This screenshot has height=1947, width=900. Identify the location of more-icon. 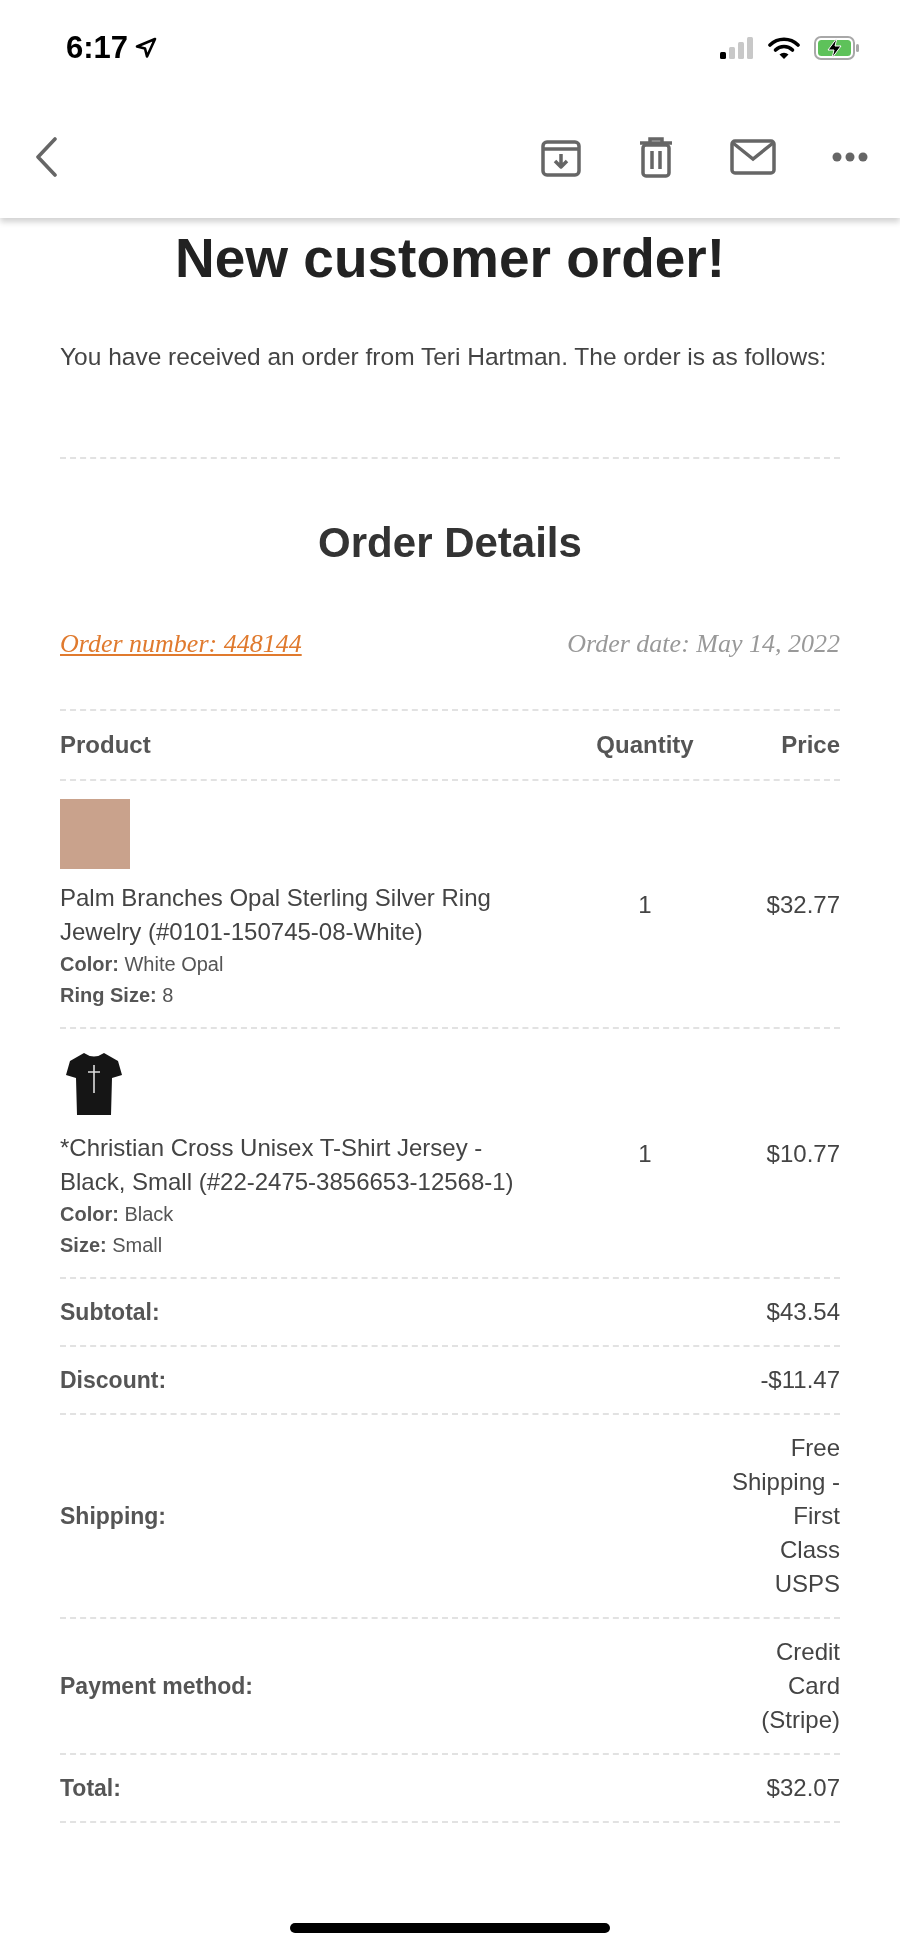
(850, 157).